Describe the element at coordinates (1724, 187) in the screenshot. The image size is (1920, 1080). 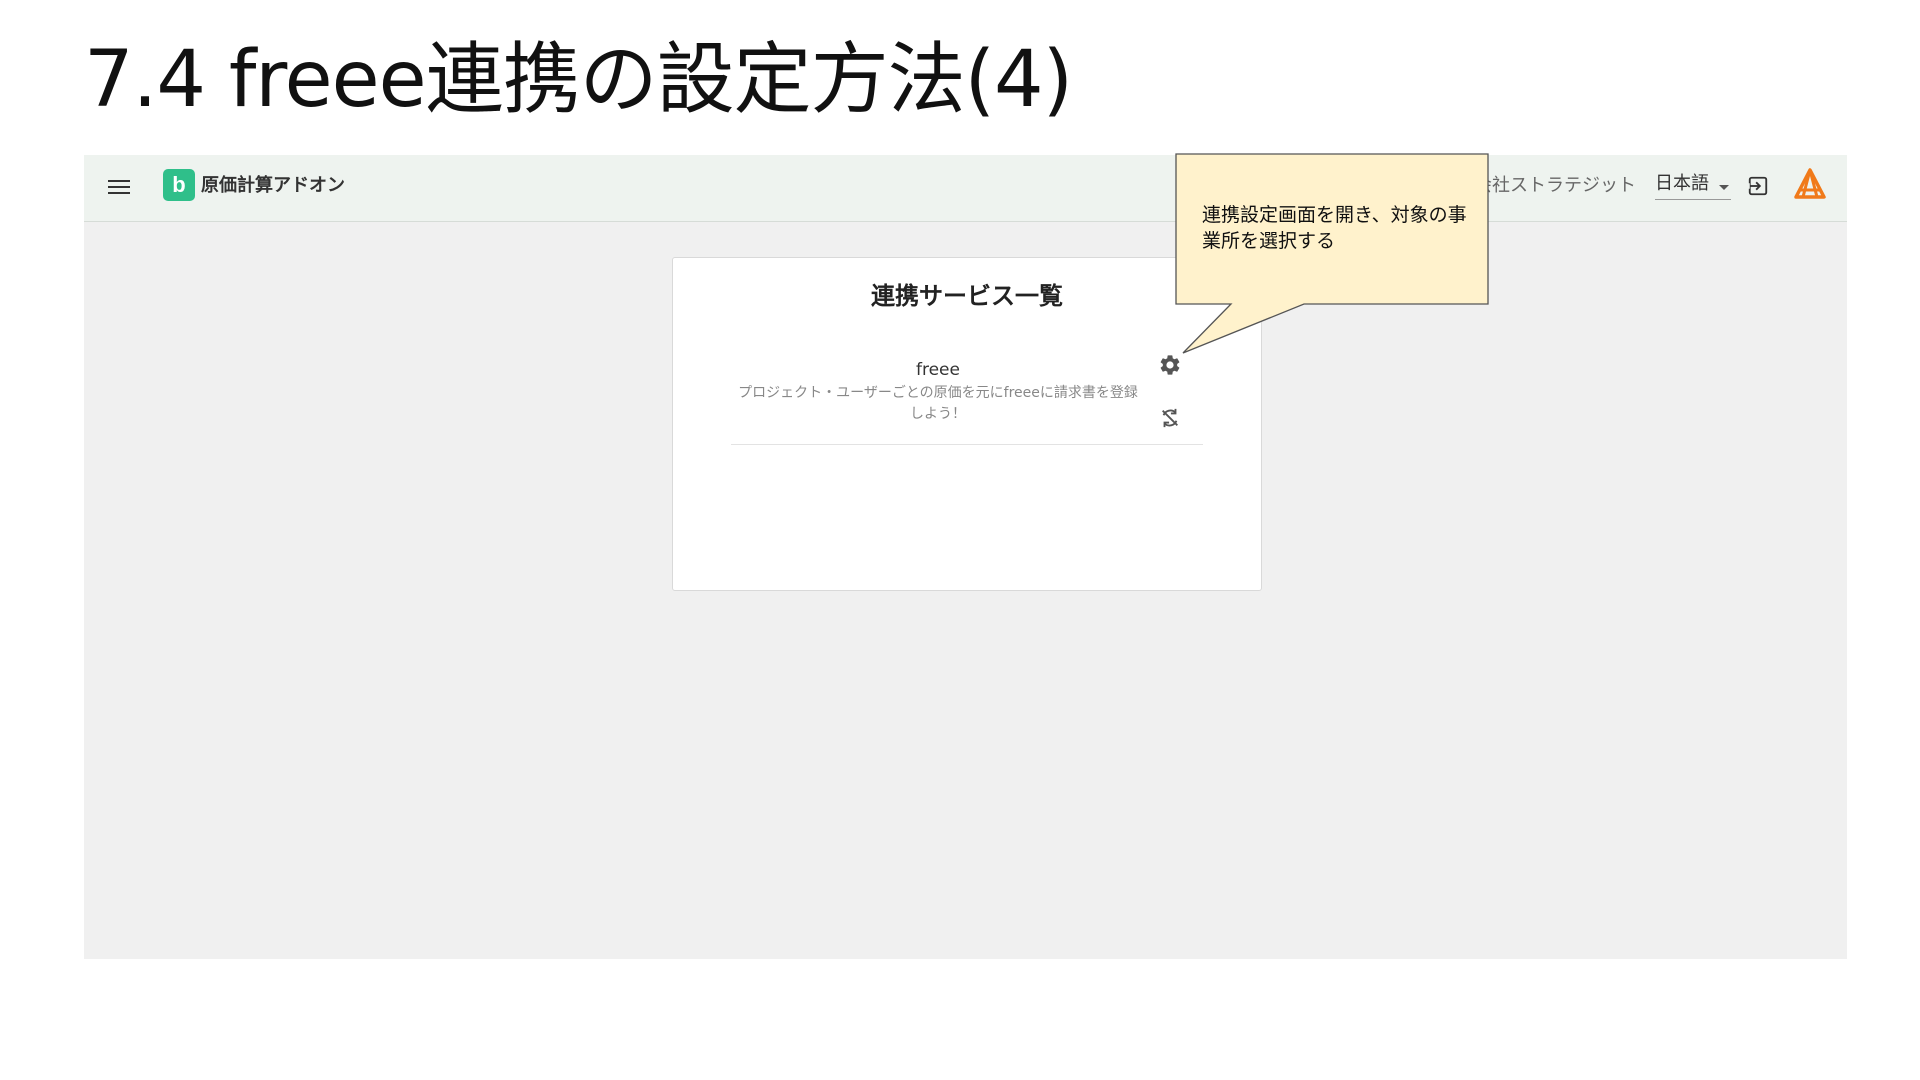
I see `chevron-down-icon` at that location.